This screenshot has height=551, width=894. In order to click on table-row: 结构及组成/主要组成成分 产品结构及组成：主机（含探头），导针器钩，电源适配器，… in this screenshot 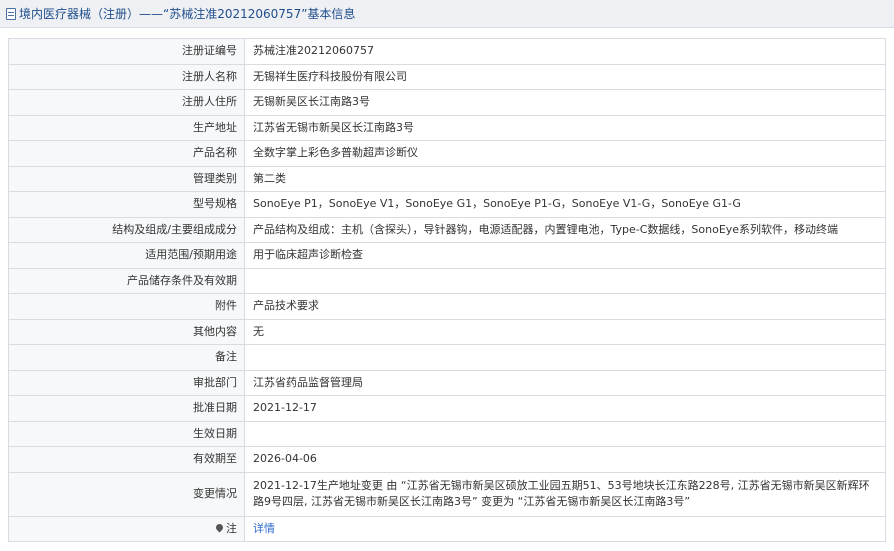, I will do `click(447, 229)`.